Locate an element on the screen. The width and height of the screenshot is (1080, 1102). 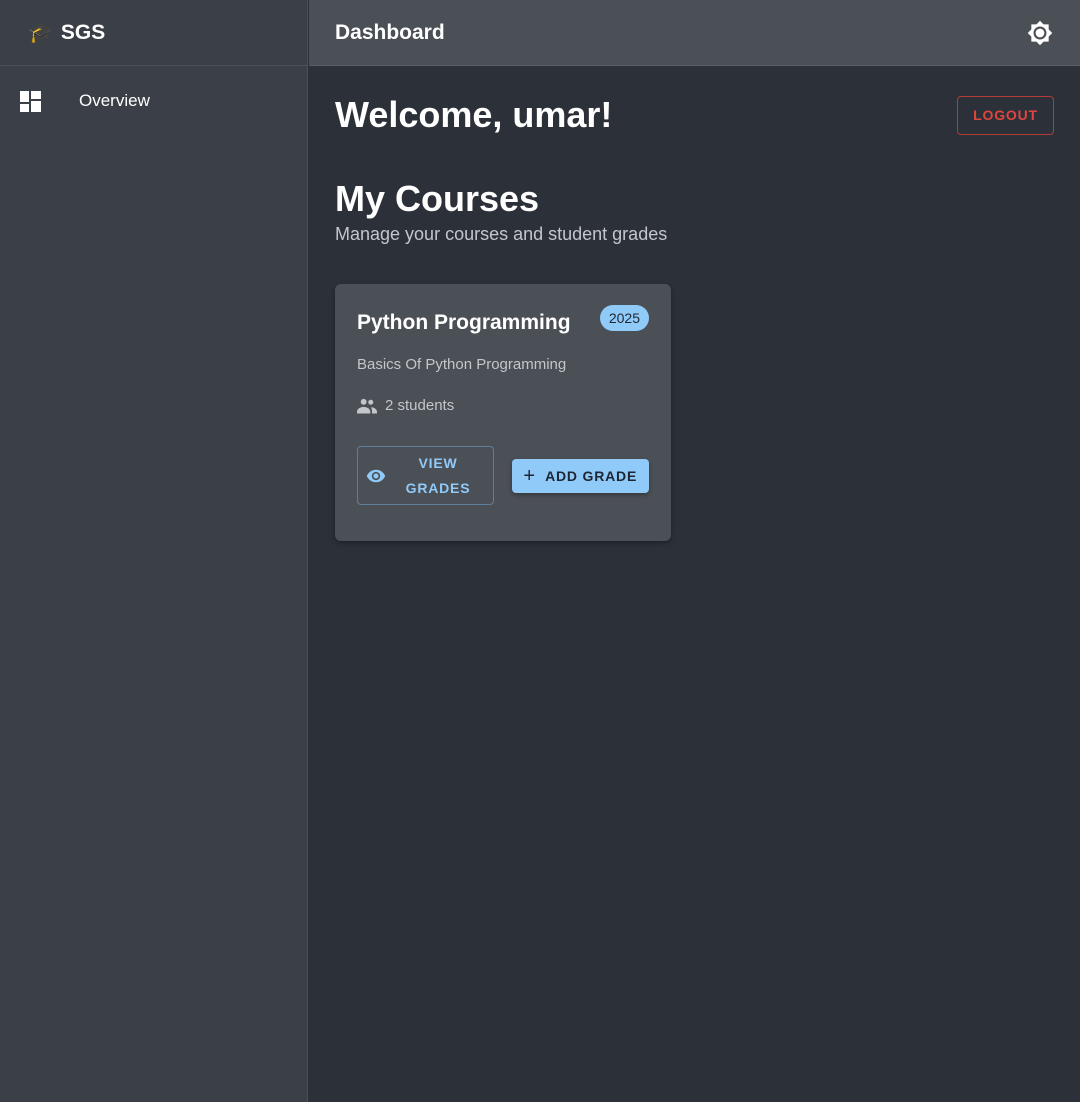
dashboard-icon is located at coordinates (30, 101).